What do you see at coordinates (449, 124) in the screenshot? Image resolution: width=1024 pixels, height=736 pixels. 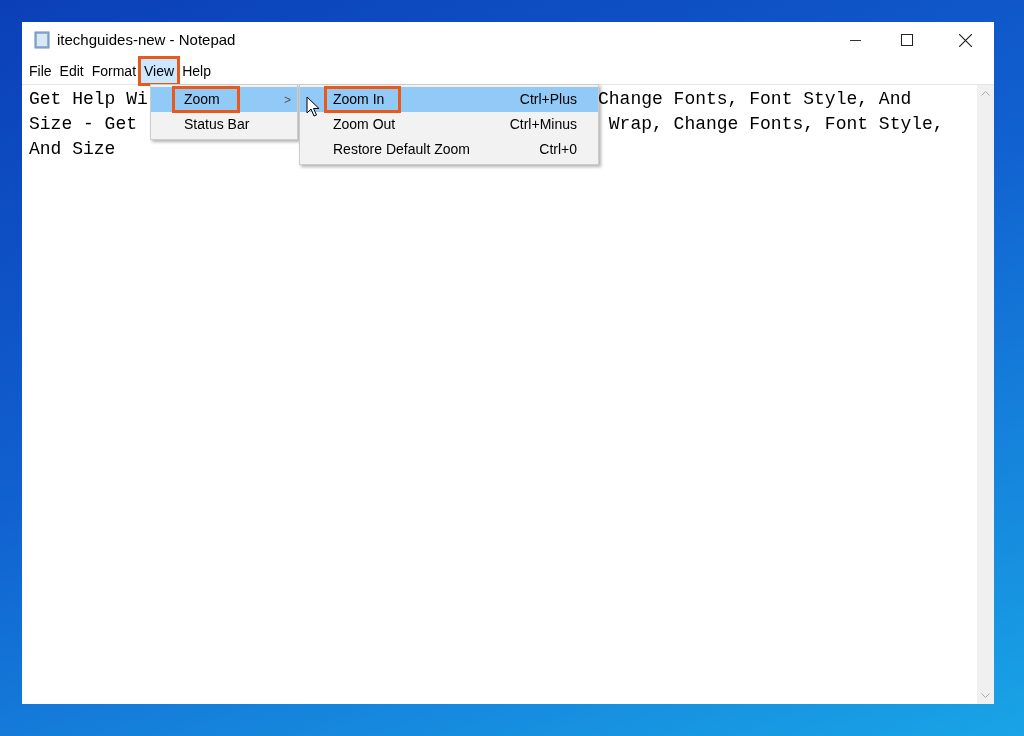 I see `menu-option: Zoom Out Ctrl+Minus` at bounding box center [449, 124].